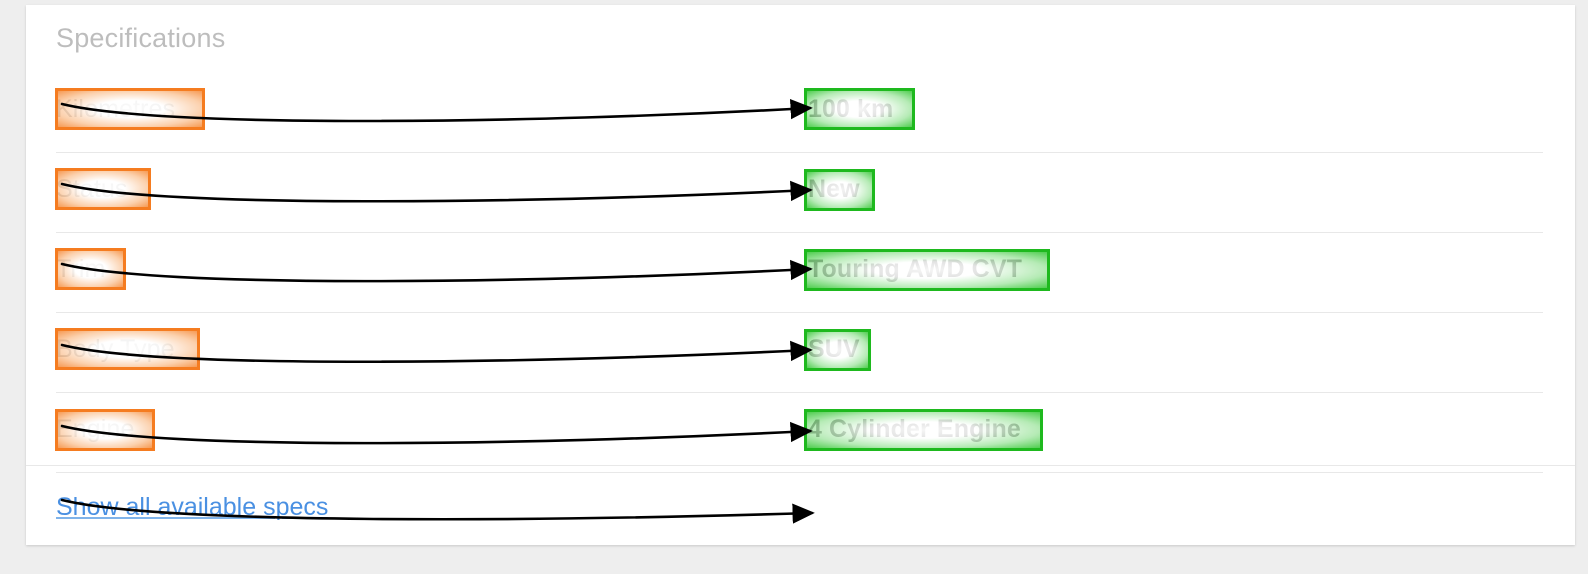  What do you see at coordinates (851, 109) in the screenshot?
I see `spec-value-kilometres: 100 km` at bounding box center [851, 109].